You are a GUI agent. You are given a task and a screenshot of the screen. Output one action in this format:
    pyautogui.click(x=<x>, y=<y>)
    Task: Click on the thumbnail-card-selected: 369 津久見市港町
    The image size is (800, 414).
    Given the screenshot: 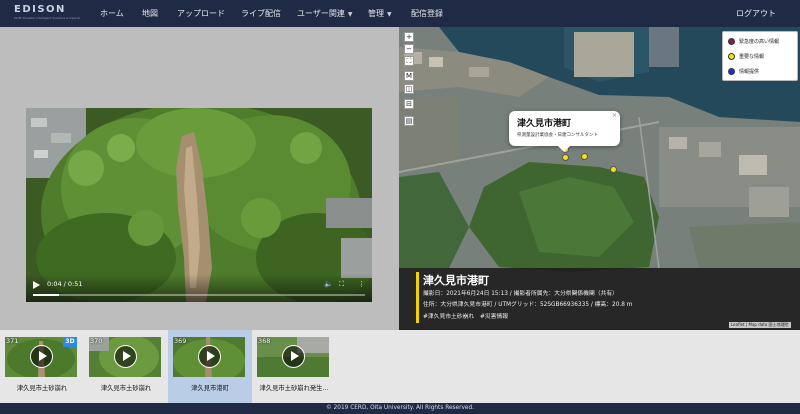 What is the action you would take?
    pyautogui.click(x=210, y=366)
    